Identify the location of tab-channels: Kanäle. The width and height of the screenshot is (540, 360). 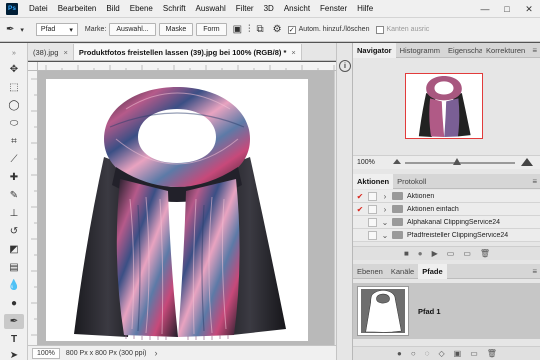
(402, 271).